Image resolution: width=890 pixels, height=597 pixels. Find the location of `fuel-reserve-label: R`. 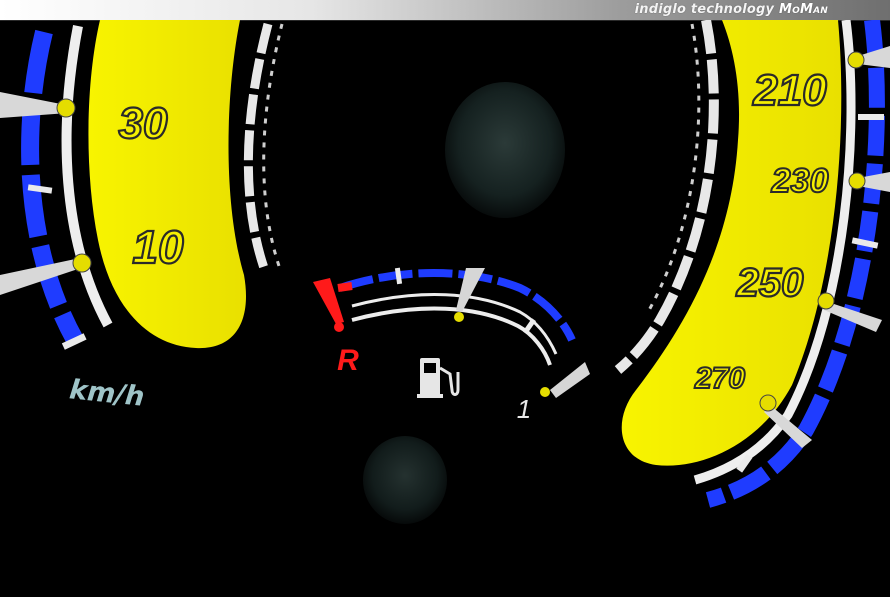

fuel-reserve-label: R is located at coordinates (348, 360).